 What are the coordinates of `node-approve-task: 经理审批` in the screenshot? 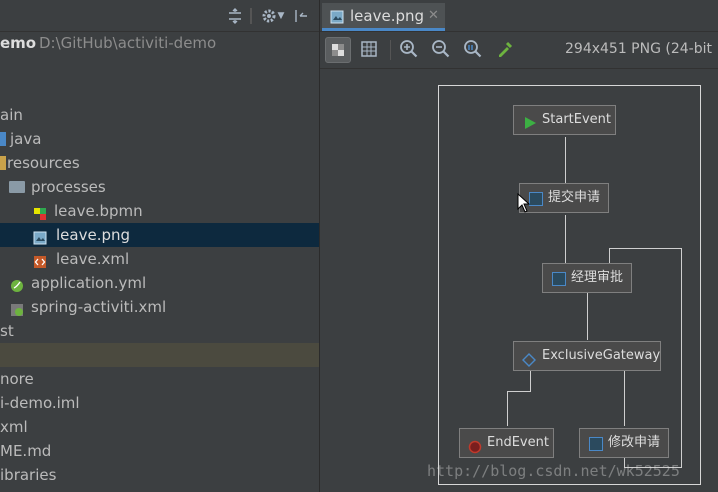 It's located at (587, 278).